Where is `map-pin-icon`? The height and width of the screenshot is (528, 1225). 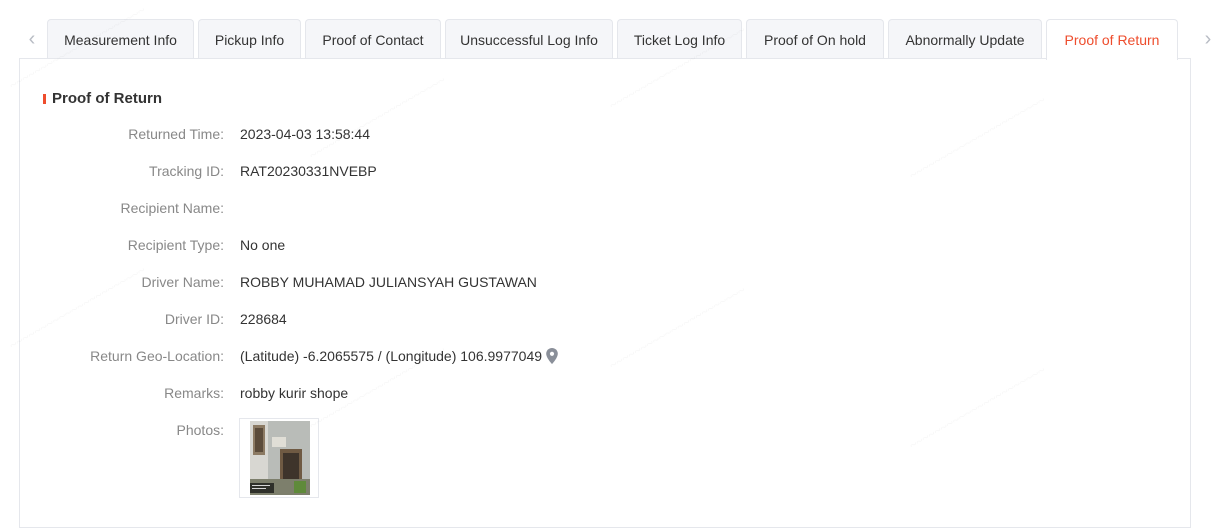 map-pin-icon is located at coordinates (552, 356).